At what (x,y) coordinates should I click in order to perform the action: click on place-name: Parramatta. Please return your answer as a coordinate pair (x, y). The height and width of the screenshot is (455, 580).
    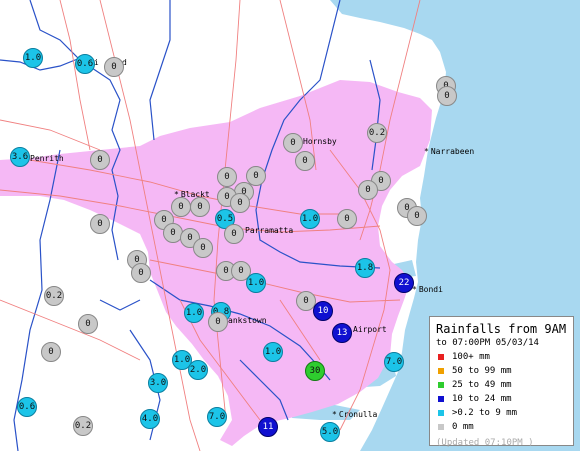
    Looking at the image, I should click on (269, 230).